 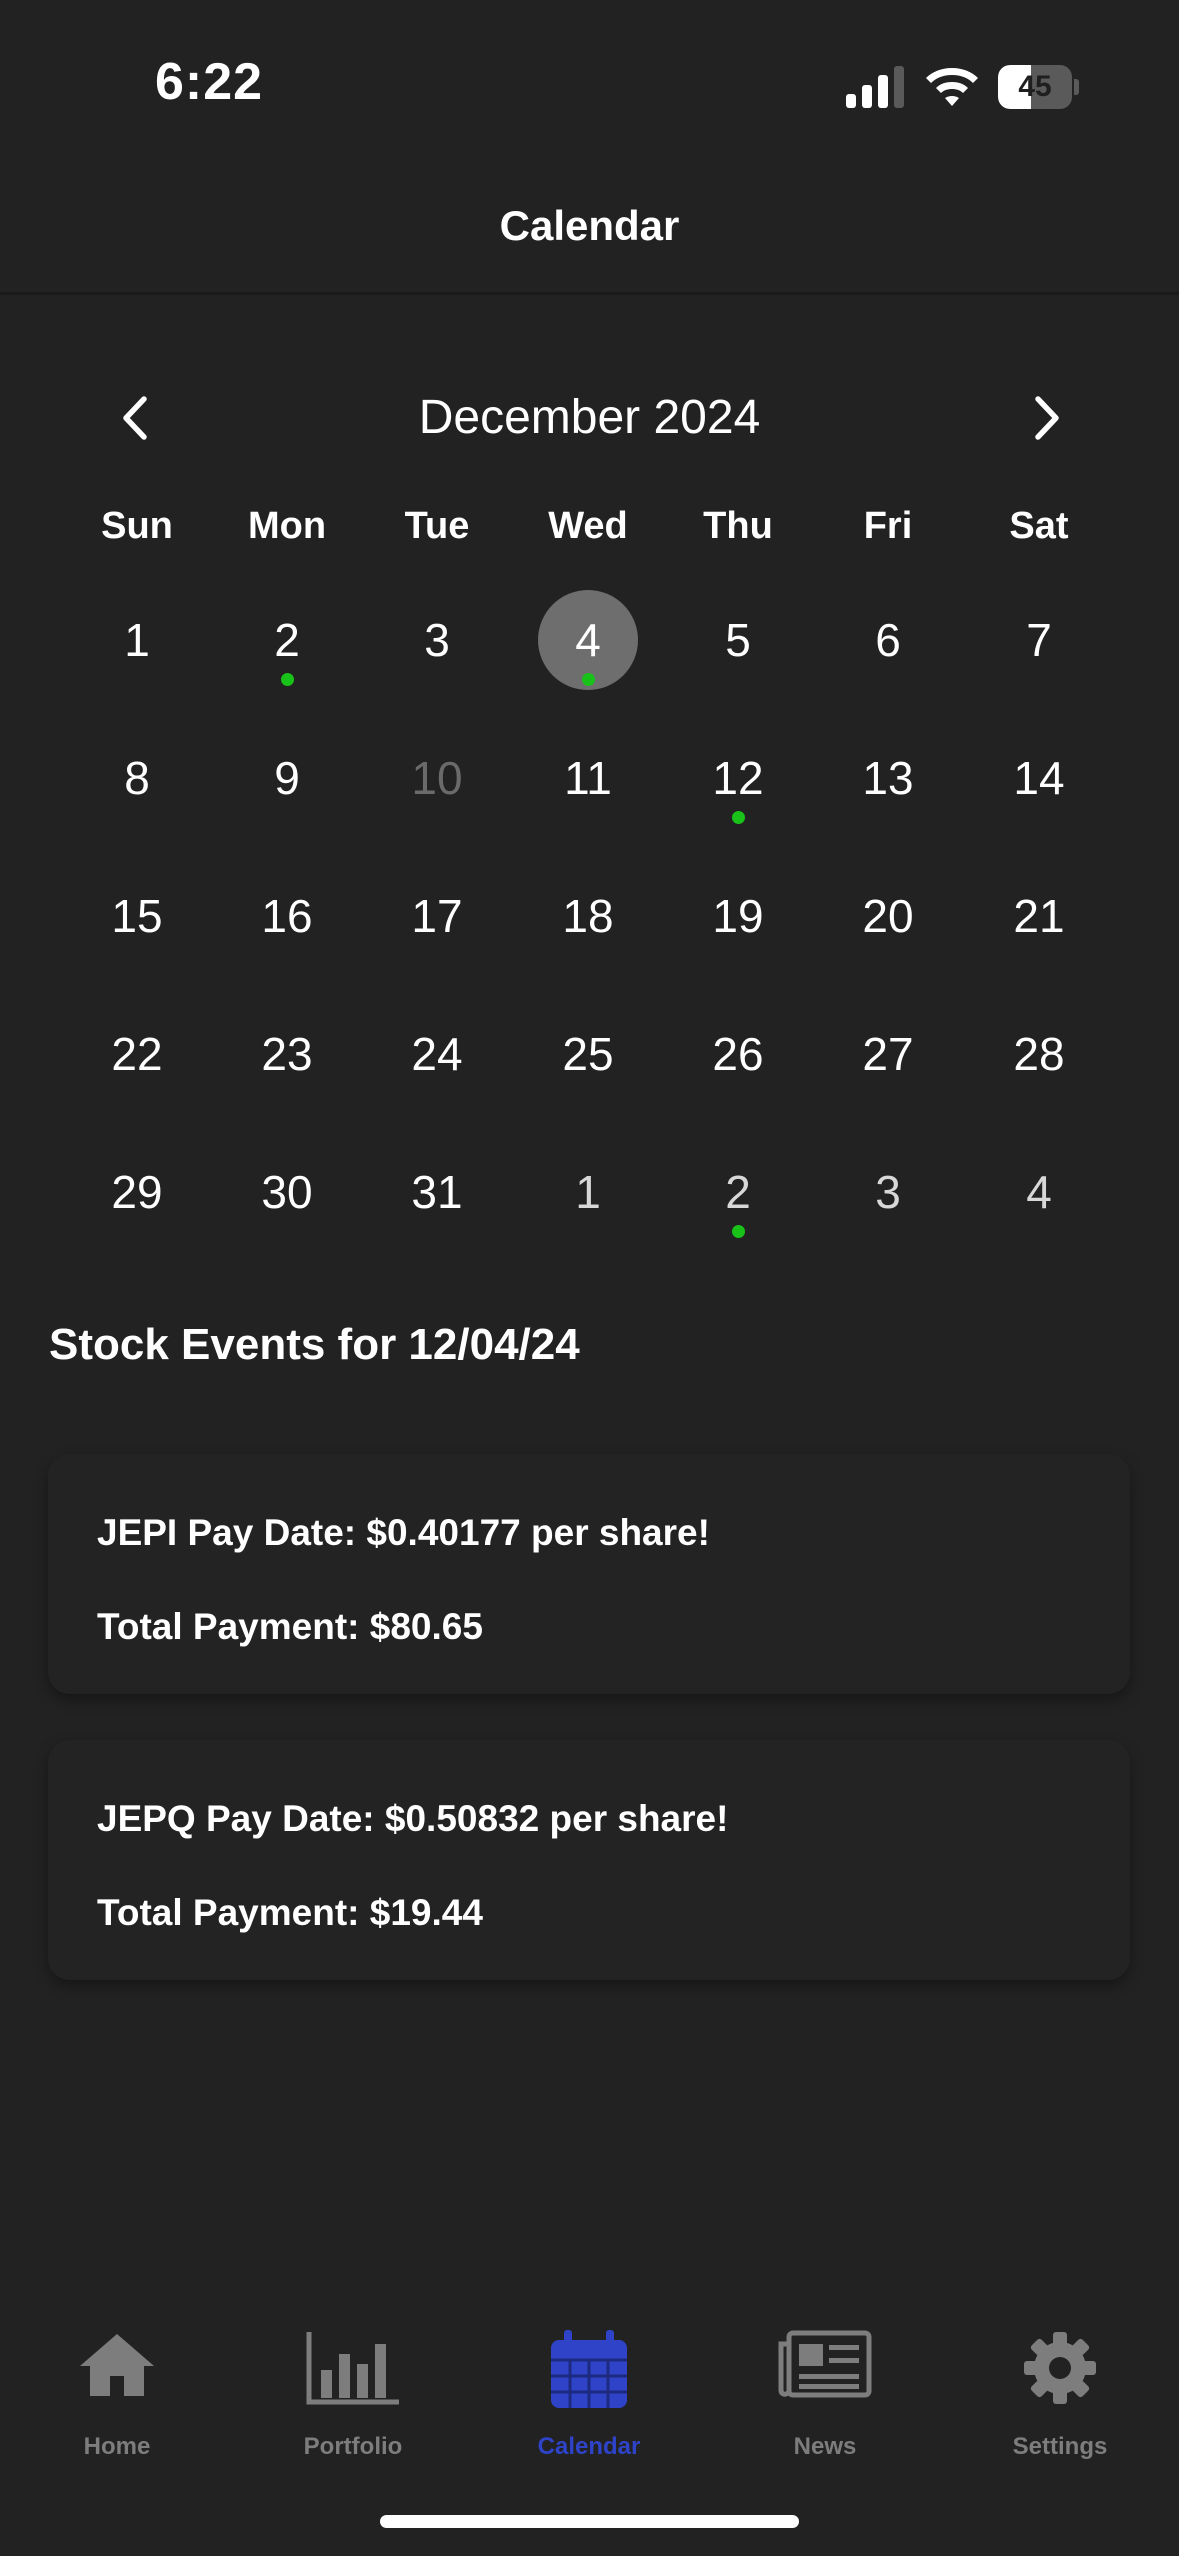 What do you see at coordinates (117, 2405) in the screenshot?
I see `tab-home: Home` at bounding box center [117, 2405].